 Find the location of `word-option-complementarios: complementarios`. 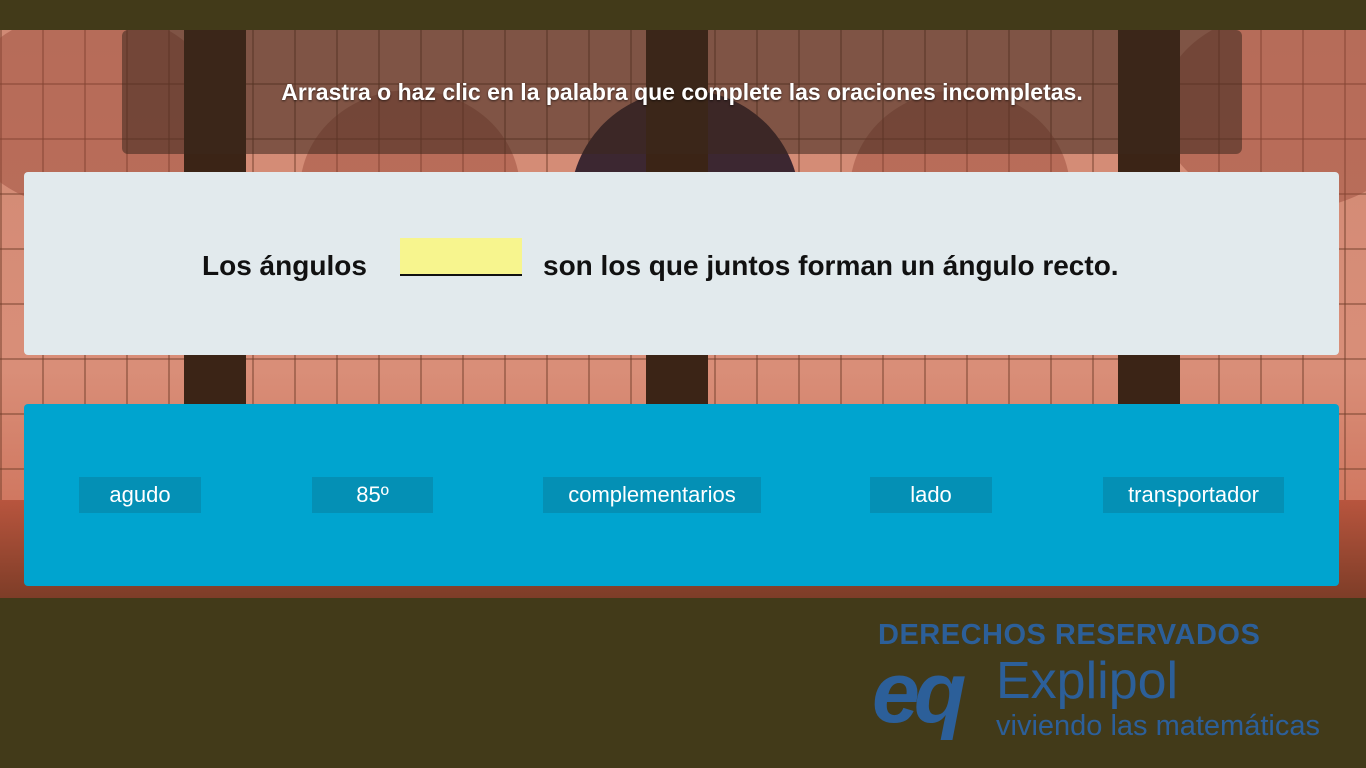

word-option-complementarios: complementarios is located at coordinates (652, 495).